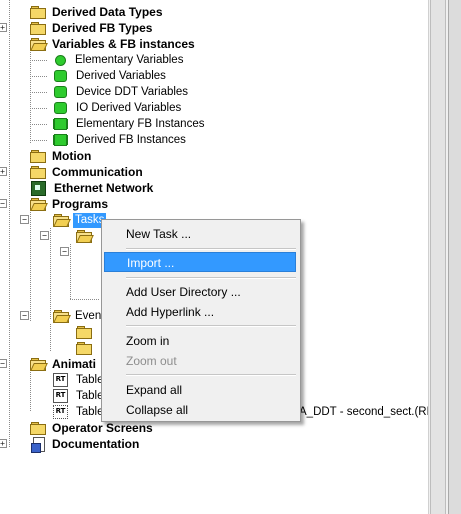 The height and width of the screenshot is (514, 461). Describe the element at coordinates (200, 410) in the screenshot. I see `menu-item-collapse-all: Collapse all` at that location.